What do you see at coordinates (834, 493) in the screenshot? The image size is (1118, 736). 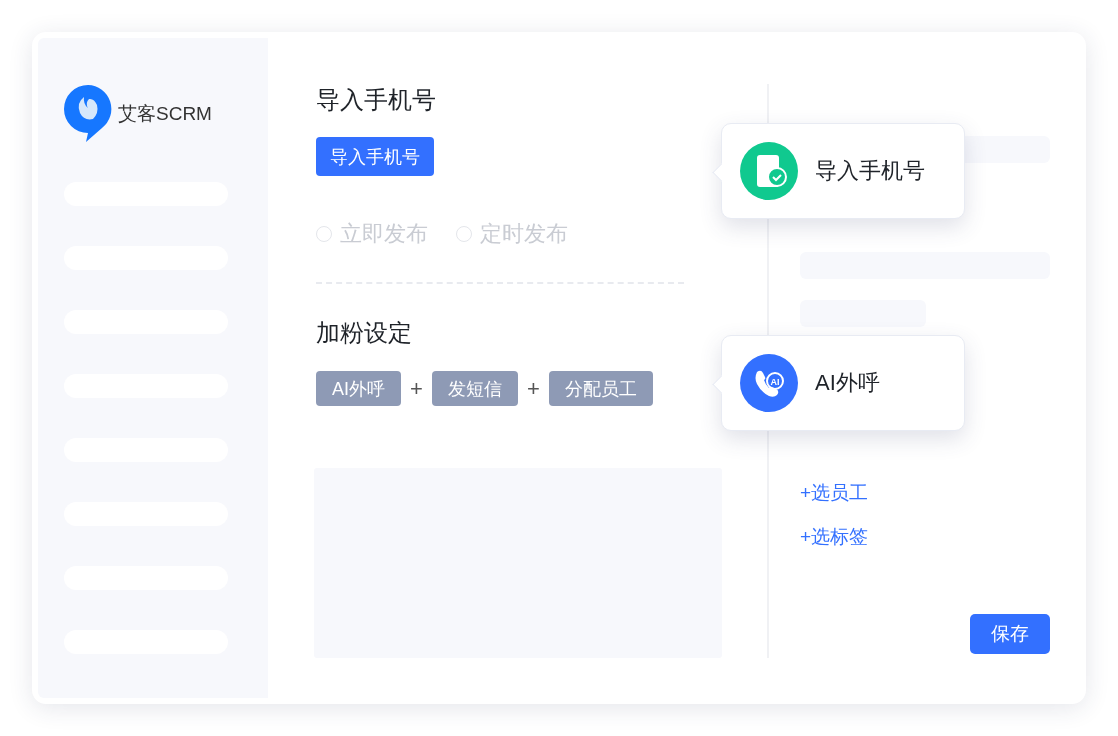 I see `add-link: +选员工` at bounding box center [834, 493].